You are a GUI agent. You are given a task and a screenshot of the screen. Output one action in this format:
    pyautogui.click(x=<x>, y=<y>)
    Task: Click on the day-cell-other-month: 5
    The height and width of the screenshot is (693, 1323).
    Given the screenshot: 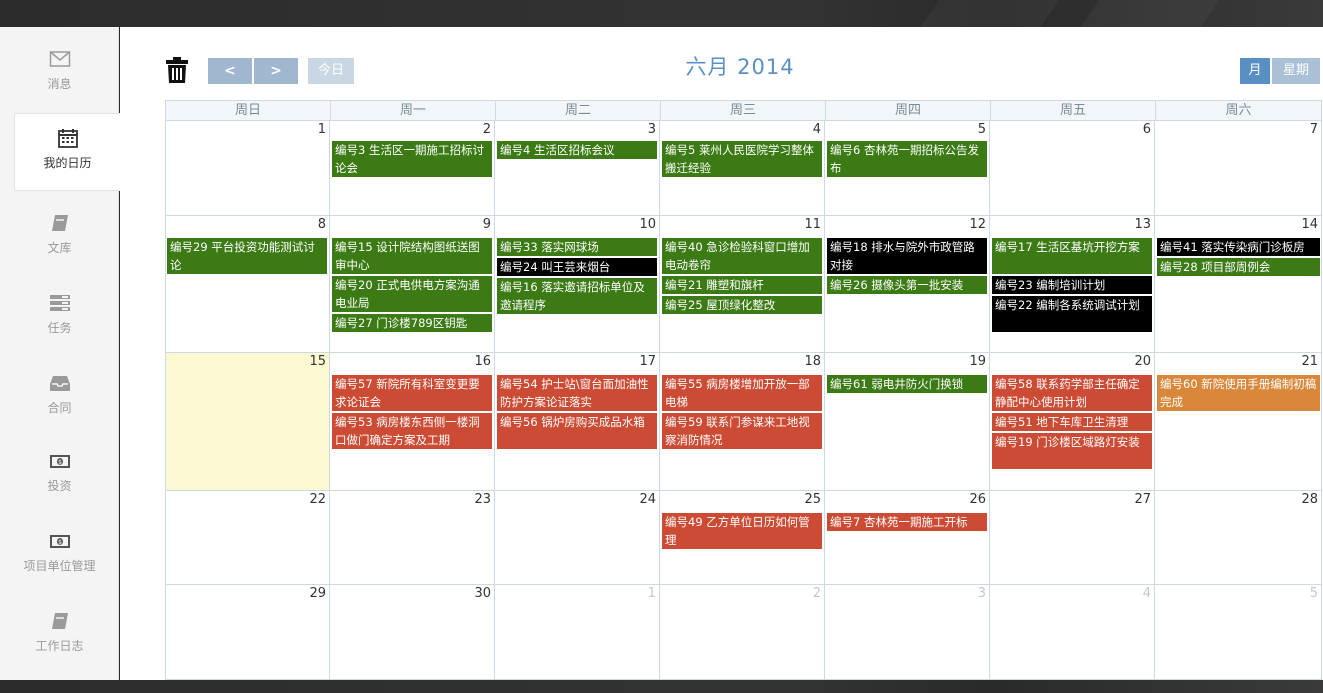 What is the action you would take?
    pyautogui.click(x=1238, y=632)
    